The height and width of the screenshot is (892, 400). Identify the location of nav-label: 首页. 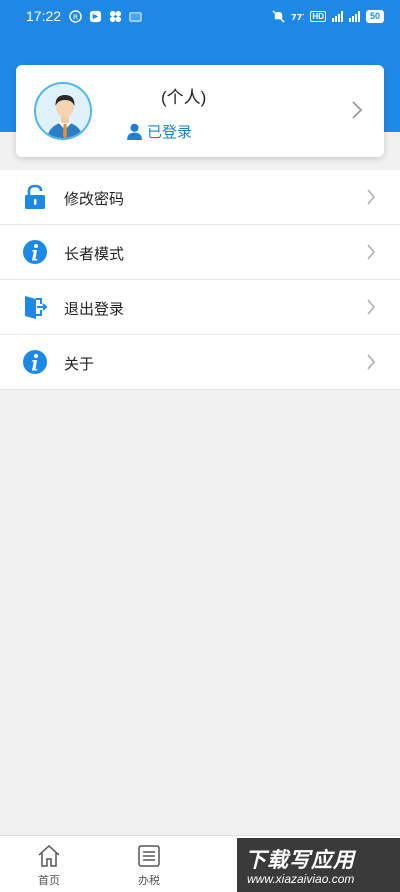
(49, 881).